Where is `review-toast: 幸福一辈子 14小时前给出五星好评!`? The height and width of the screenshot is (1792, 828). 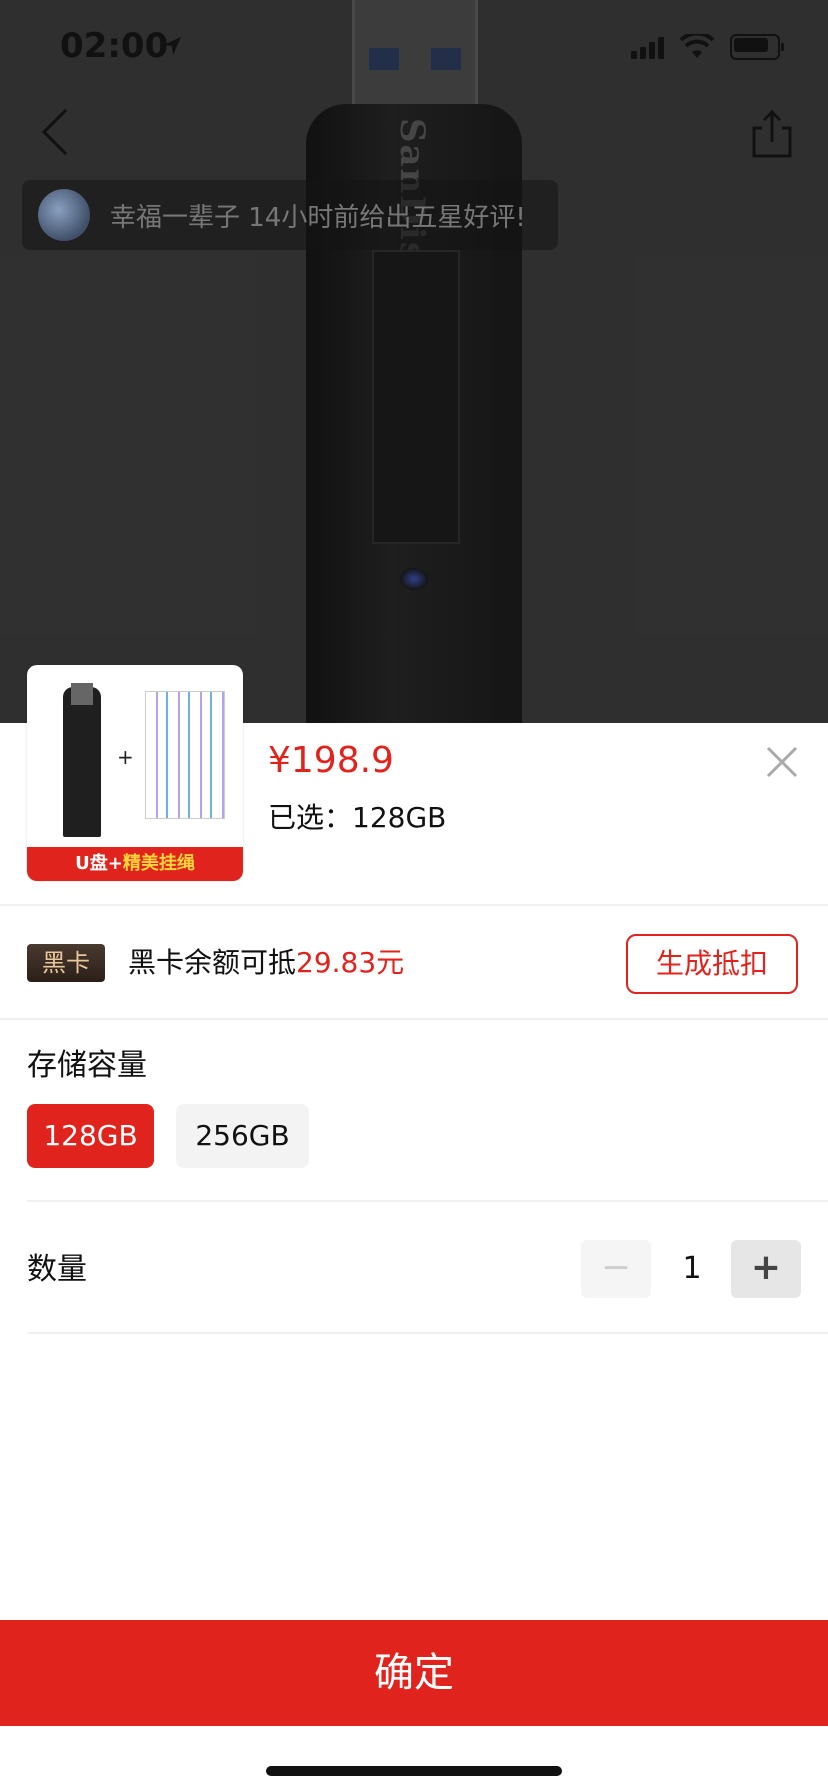 review-toast: 幸福一辈子 14小时前给出五星好评! is located at coordinates (290, 215).